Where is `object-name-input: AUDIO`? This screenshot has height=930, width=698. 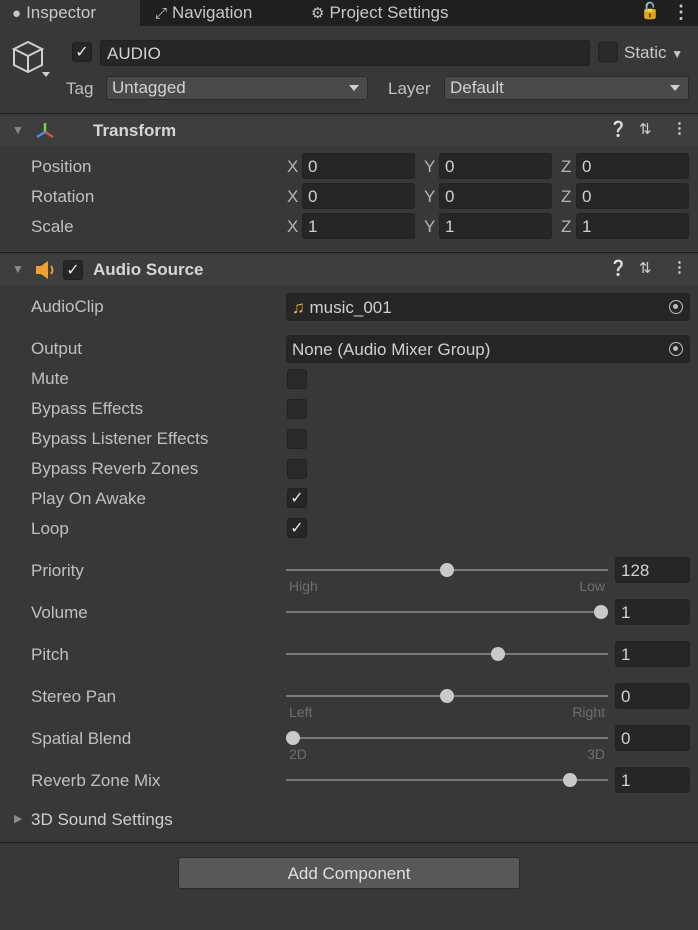
object-name-input: AUDIO is located at coordinates (345, 53).